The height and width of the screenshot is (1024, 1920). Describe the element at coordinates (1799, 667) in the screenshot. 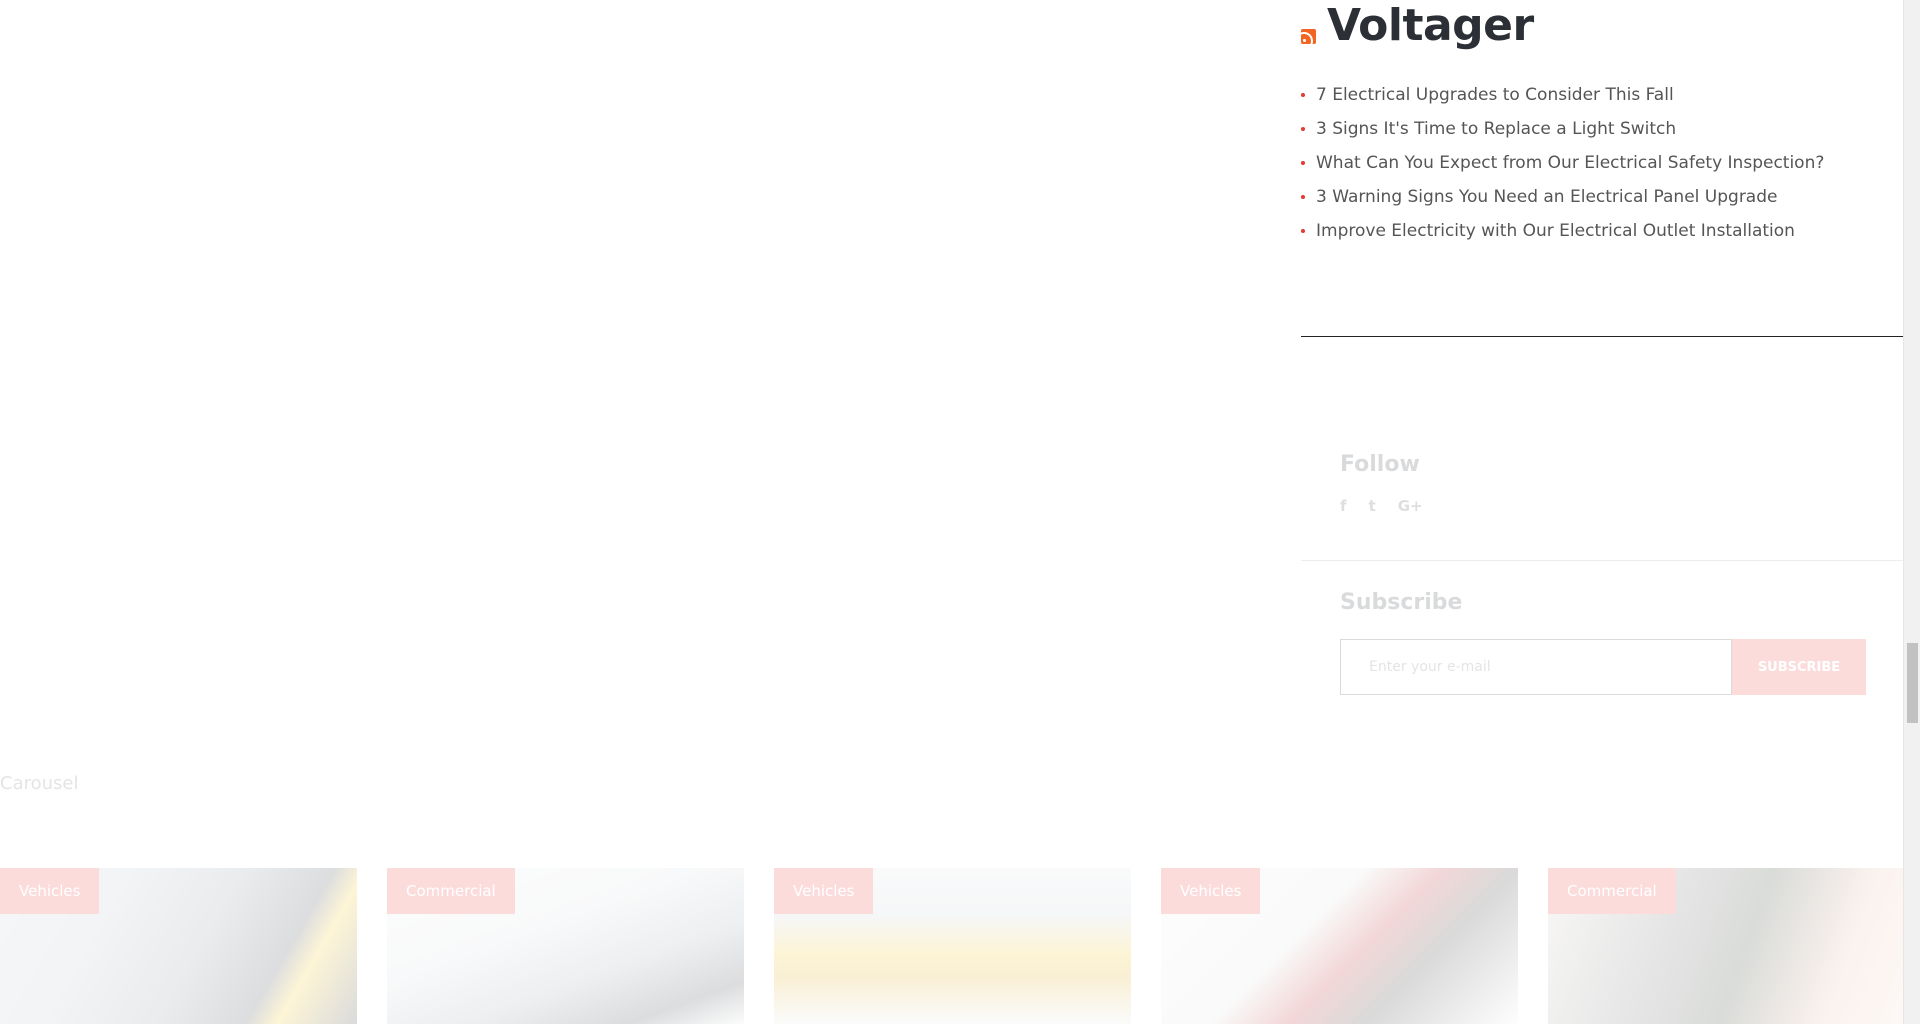

I see `subscribe-button: SUBSCRIBE` at that location.